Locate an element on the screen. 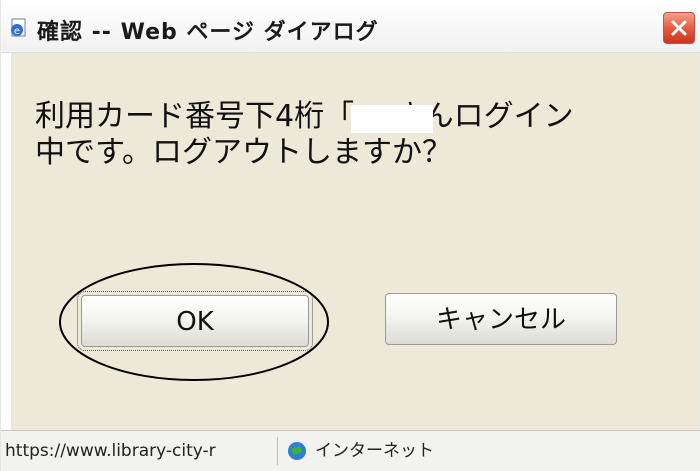 This screenshot has width=700, height=471. security-zone-label: インターネット is located at coordinates (374, 451).